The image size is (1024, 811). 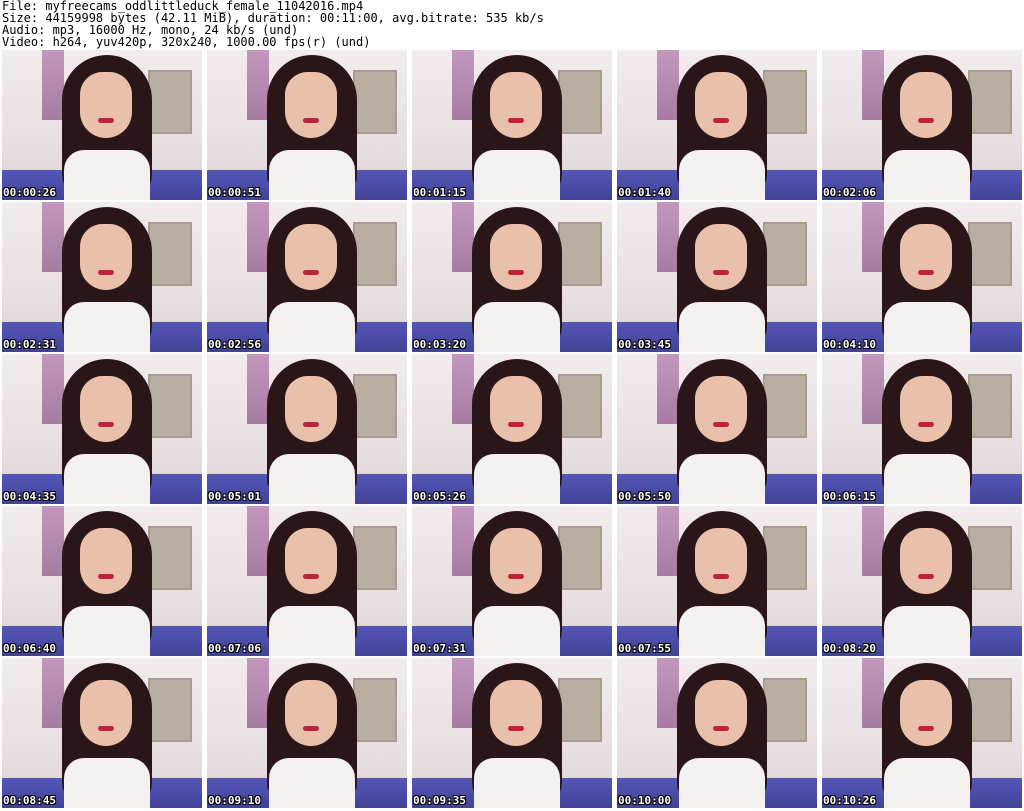 I want to click on video-thumbnail: 00:02:06, so click(x=922, y=125).